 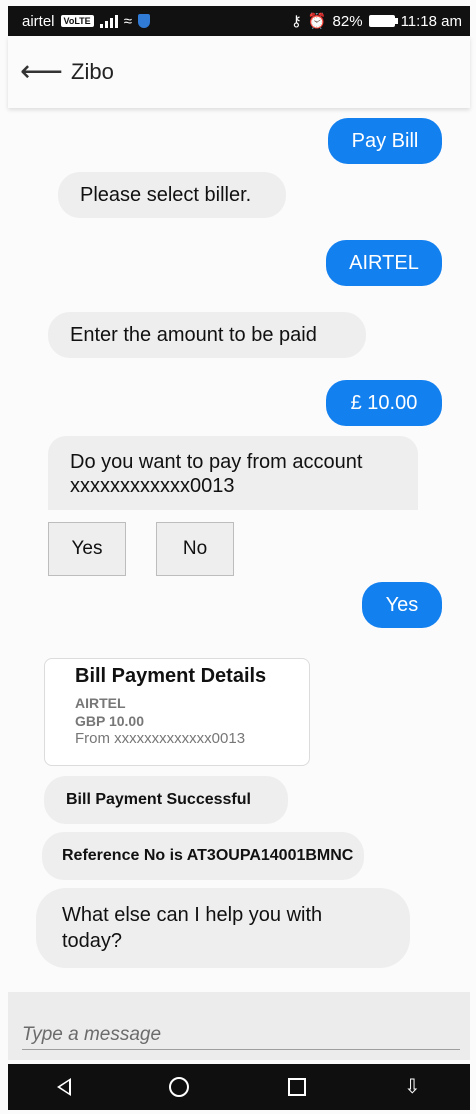 I want to click on back-arrow-icon: ⟵, so click(x=41, y=72).